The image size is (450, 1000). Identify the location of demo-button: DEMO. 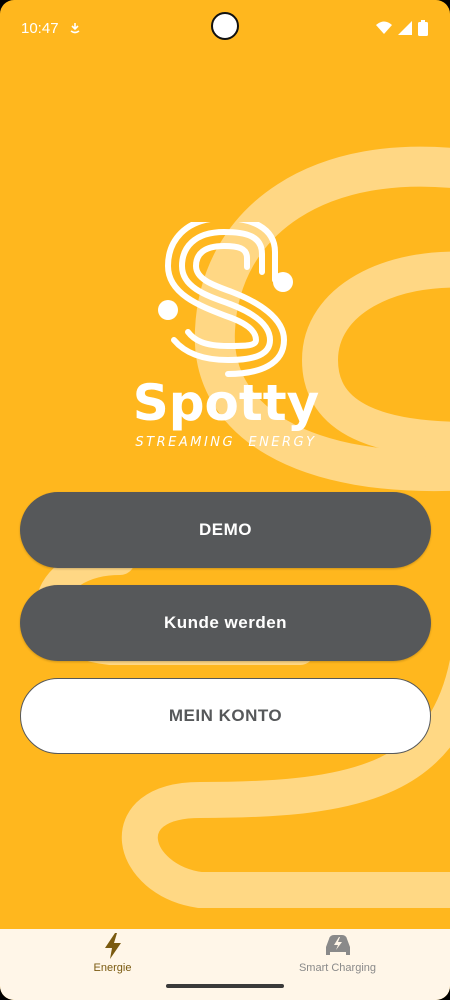
(225, 530).